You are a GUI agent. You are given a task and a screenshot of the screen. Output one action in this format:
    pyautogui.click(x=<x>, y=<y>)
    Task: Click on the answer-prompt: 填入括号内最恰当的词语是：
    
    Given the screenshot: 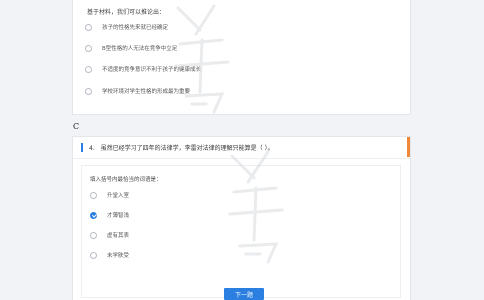 What is the action you would take?
    pyautogui.click(x=126, y=180)
    